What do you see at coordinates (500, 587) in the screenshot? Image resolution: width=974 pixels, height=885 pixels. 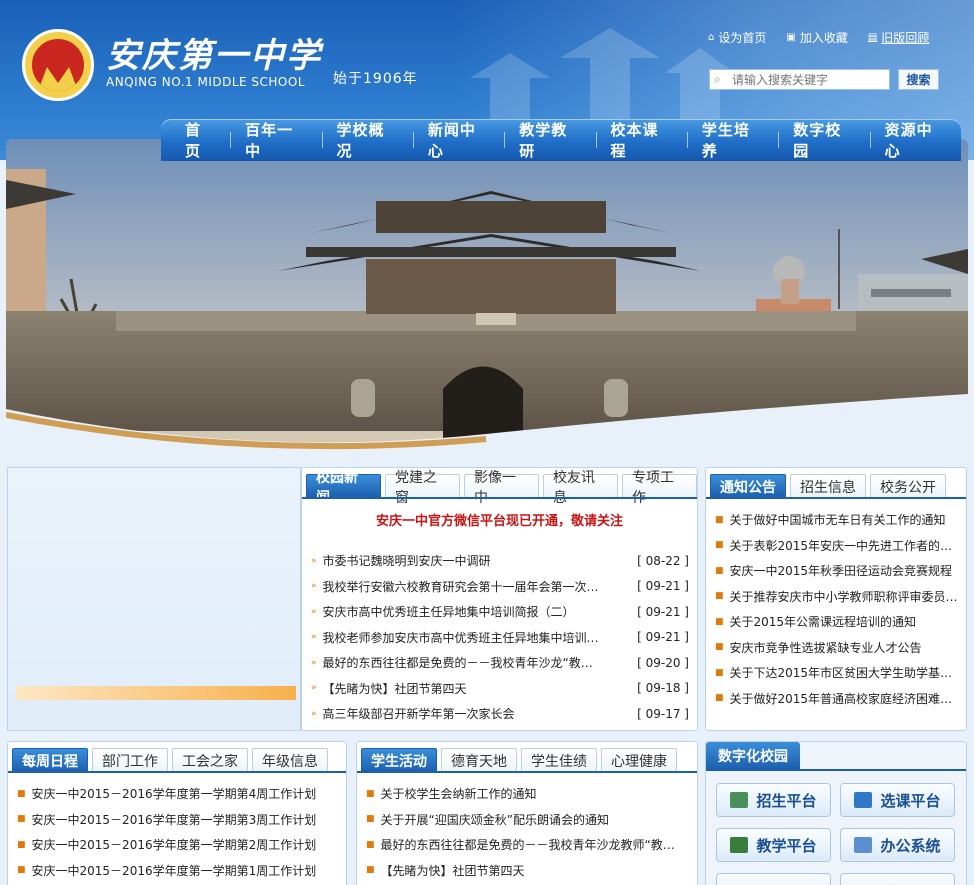 I see `list-item: » 我校举行安徽六校教育研究会第十一届年会第一次… [ 09-21 ]` at bounding box center [500, 587].